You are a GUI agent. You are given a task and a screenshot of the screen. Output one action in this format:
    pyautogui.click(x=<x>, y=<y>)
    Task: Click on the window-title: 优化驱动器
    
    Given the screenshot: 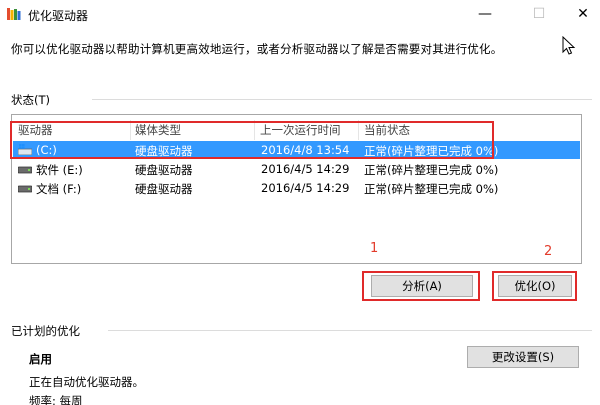 What is the action you would take?
    pyautogui.click(x=58, y=16)
    